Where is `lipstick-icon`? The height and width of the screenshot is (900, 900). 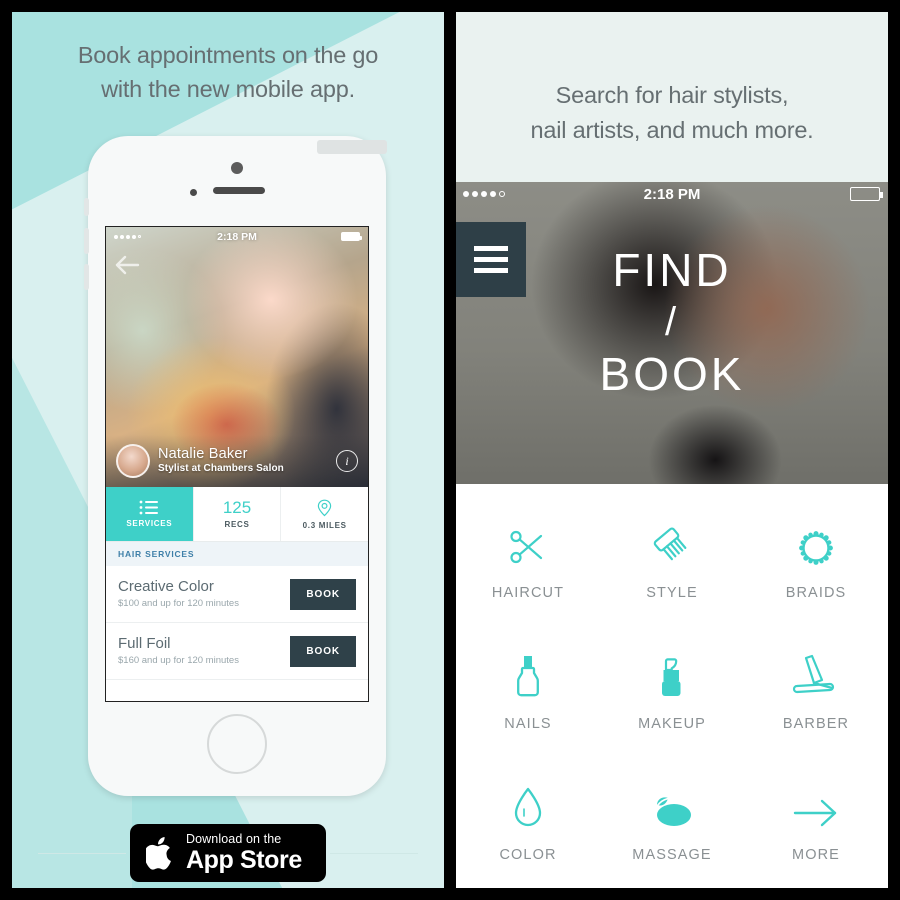 lipstick-icon is located at coordinates (672, 676).